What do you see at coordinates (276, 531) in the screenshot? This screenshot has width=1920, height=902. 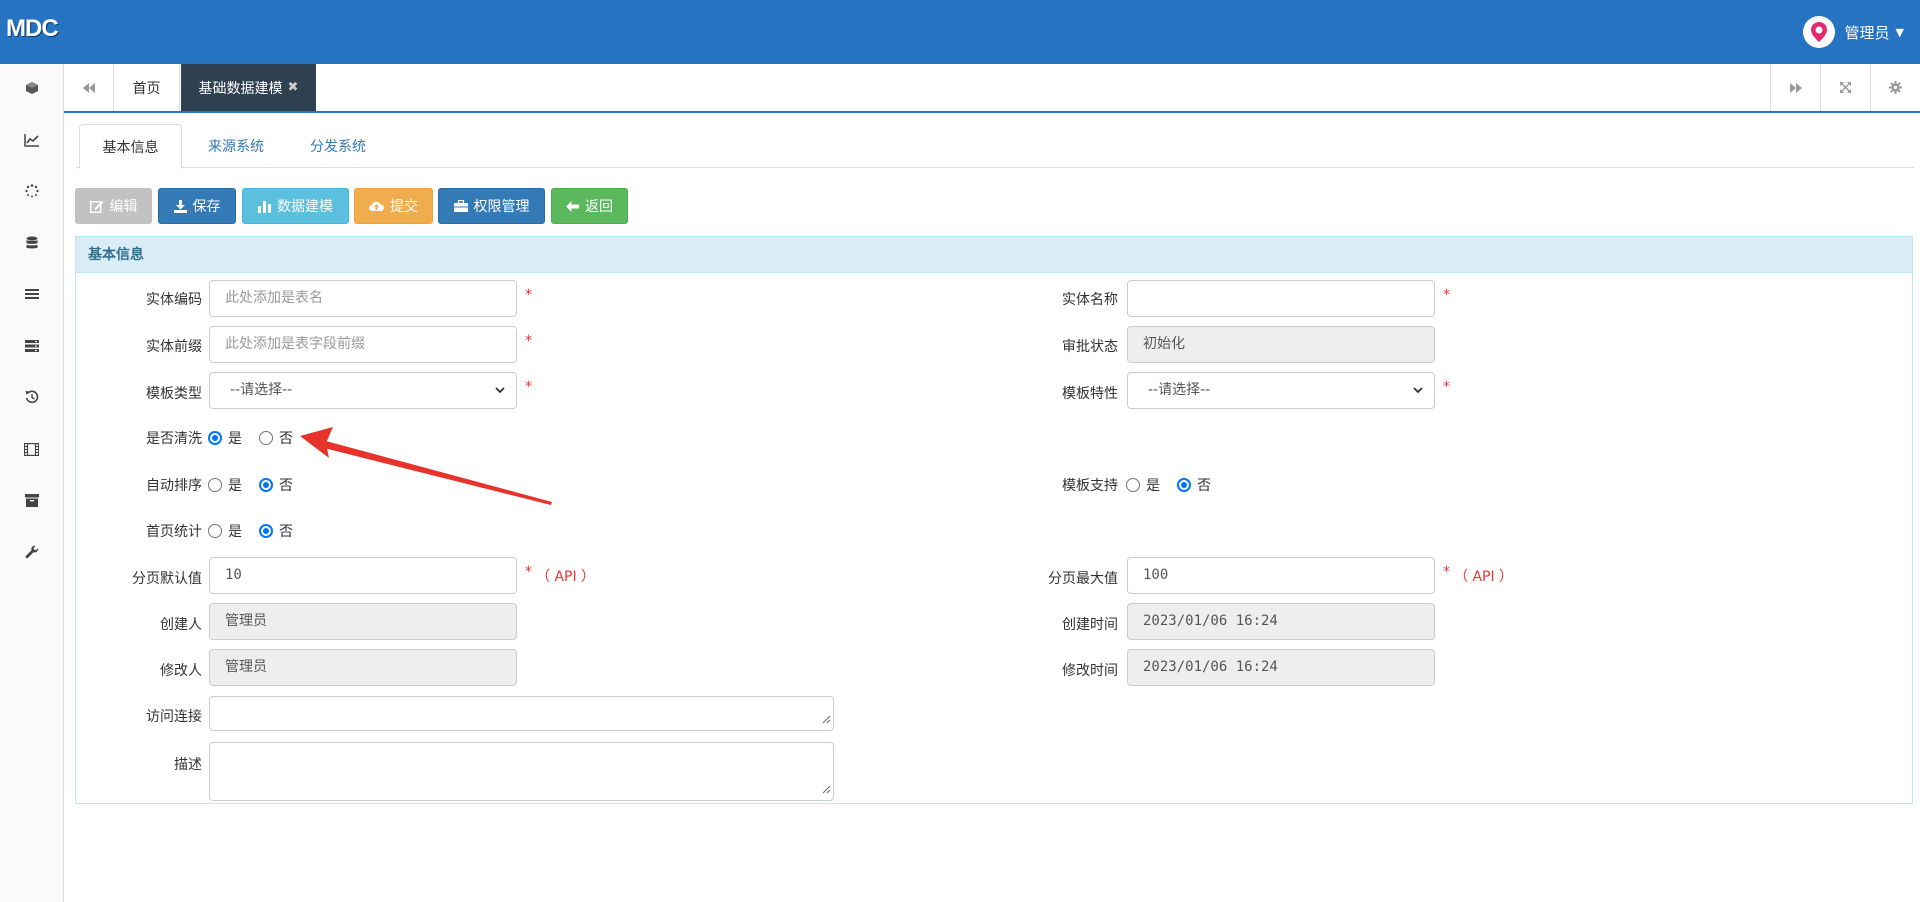 I see `home-stats-no-option: 否` at bounding box center [276, 531].